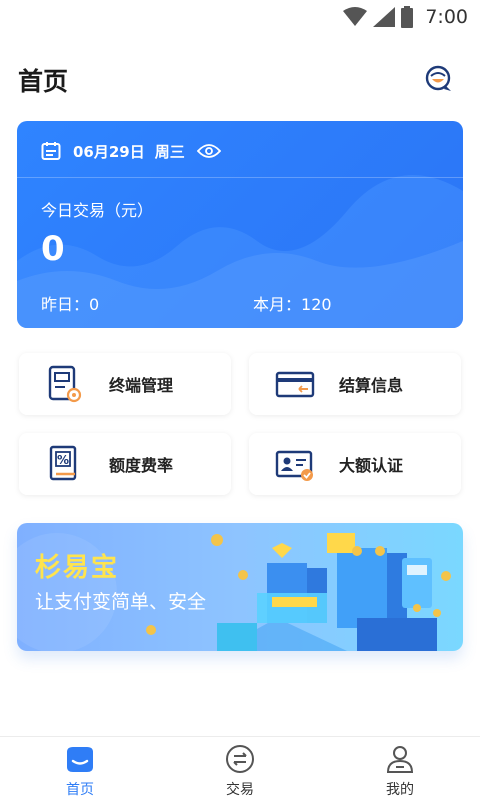 The height and width of the screenshot is (800, 480). I want to click on nav-trade: 交易, so click(240, 771).